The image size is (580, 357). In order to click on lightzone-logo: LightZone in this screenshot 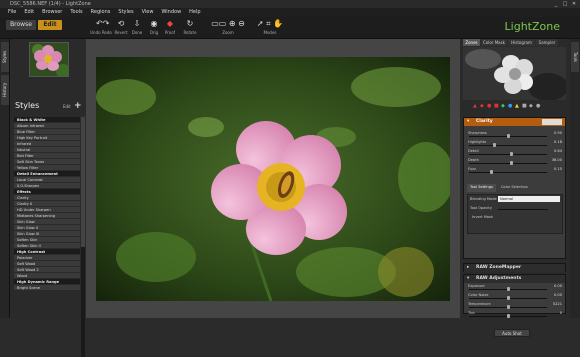, I will do `click(532, 26)`.